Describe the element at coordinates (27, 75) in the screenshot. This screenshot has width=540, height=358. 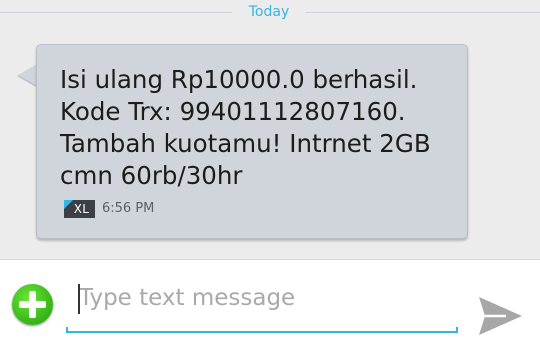
I see `bubble-tail` at that location.